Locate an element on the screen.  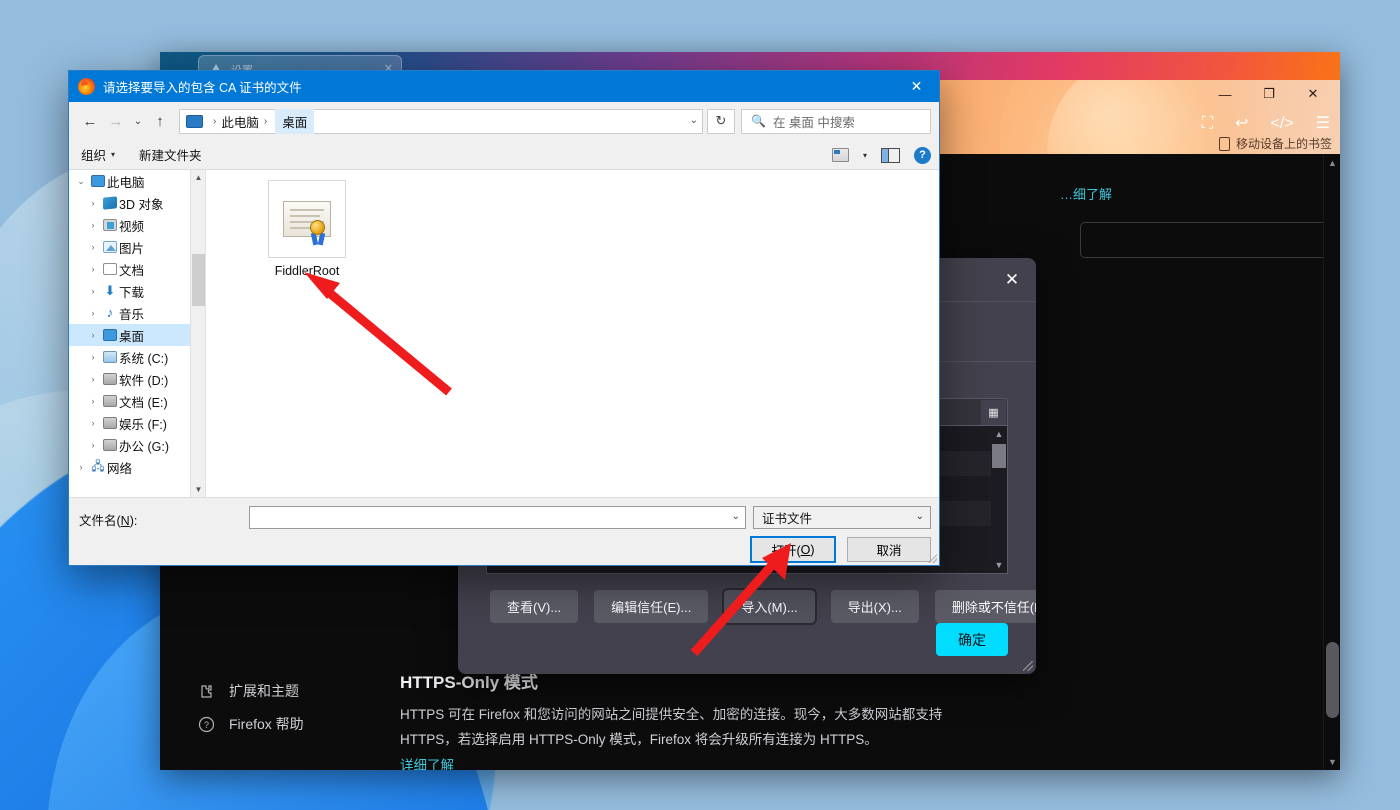
close-button: ✕ is located at coordinates (1313, 94).